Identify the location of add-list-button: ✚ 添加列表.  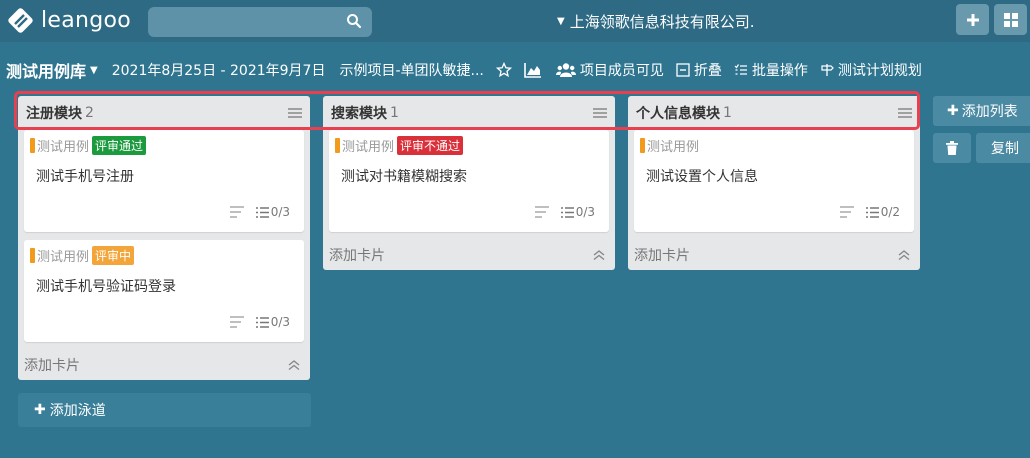
(981, 111).